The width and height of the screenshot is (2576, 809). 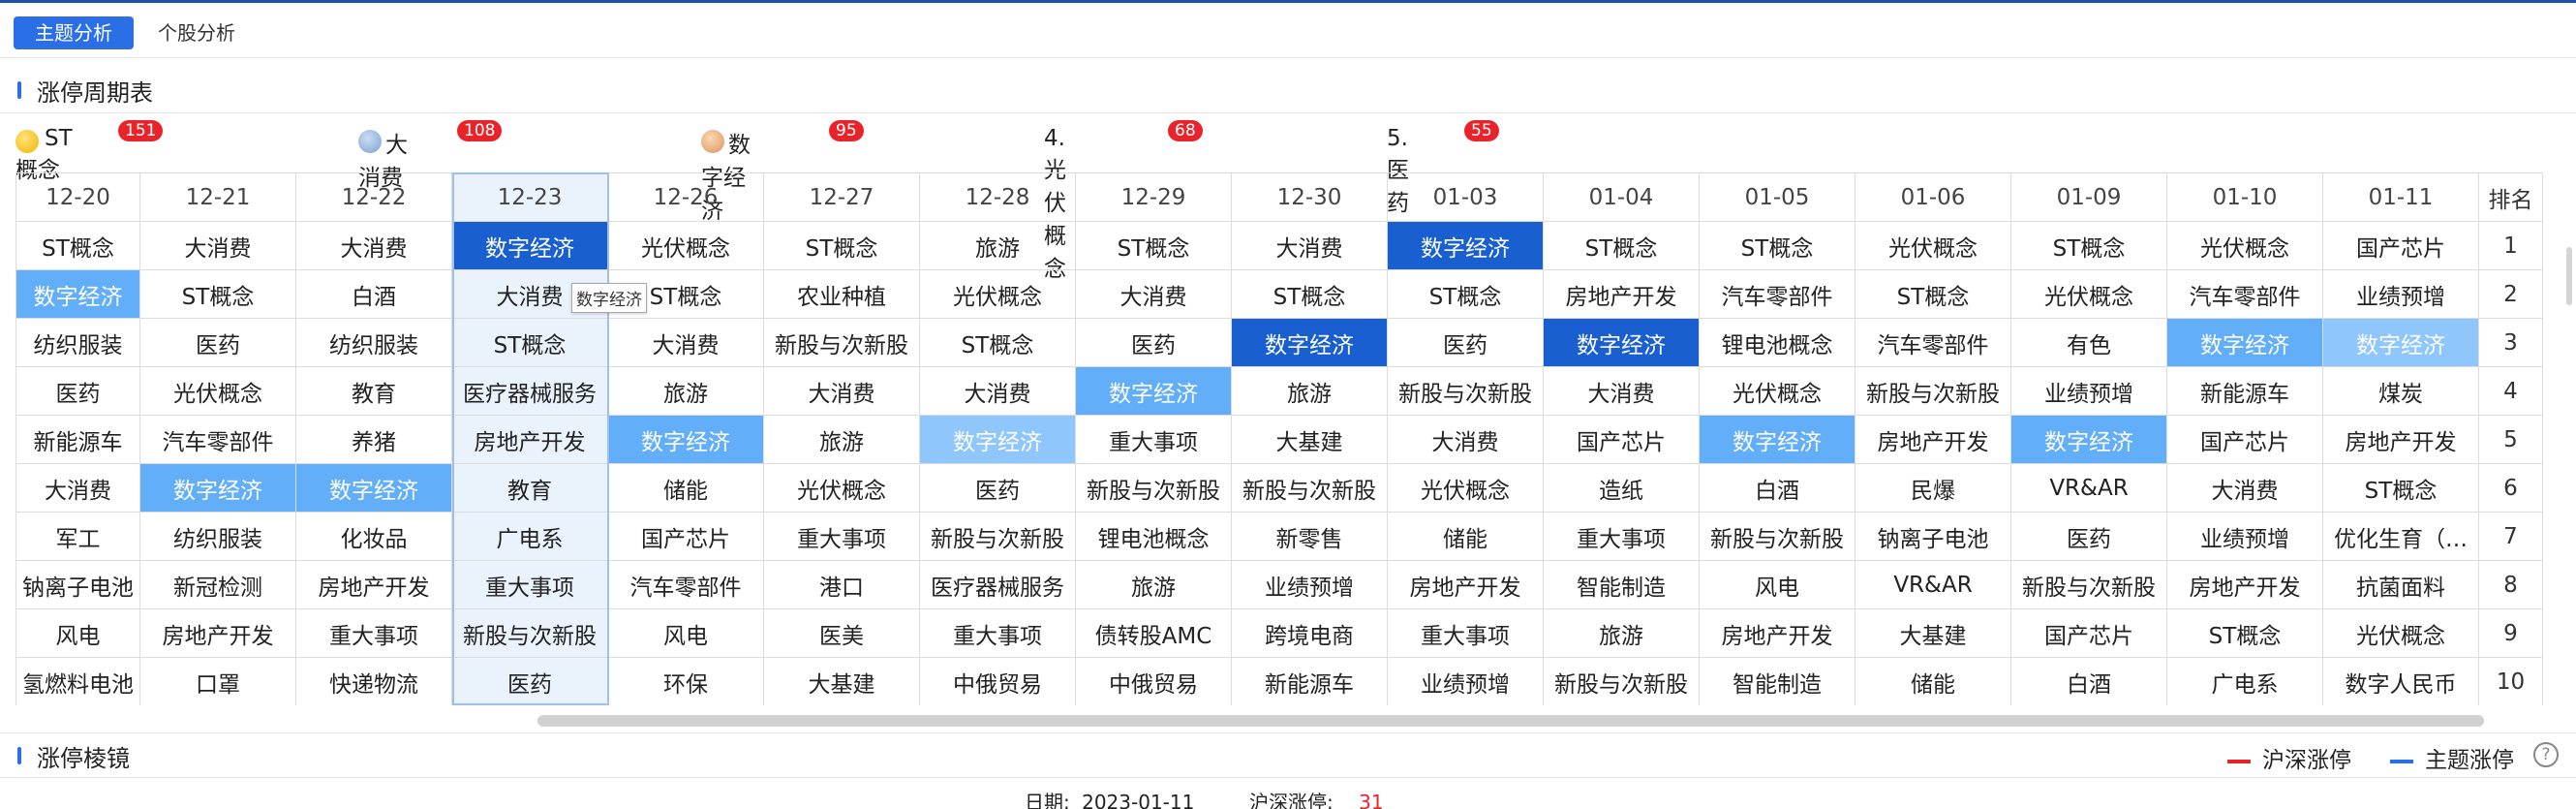 I want to click on theme-cell: 教育, so click(x=373, y=391).